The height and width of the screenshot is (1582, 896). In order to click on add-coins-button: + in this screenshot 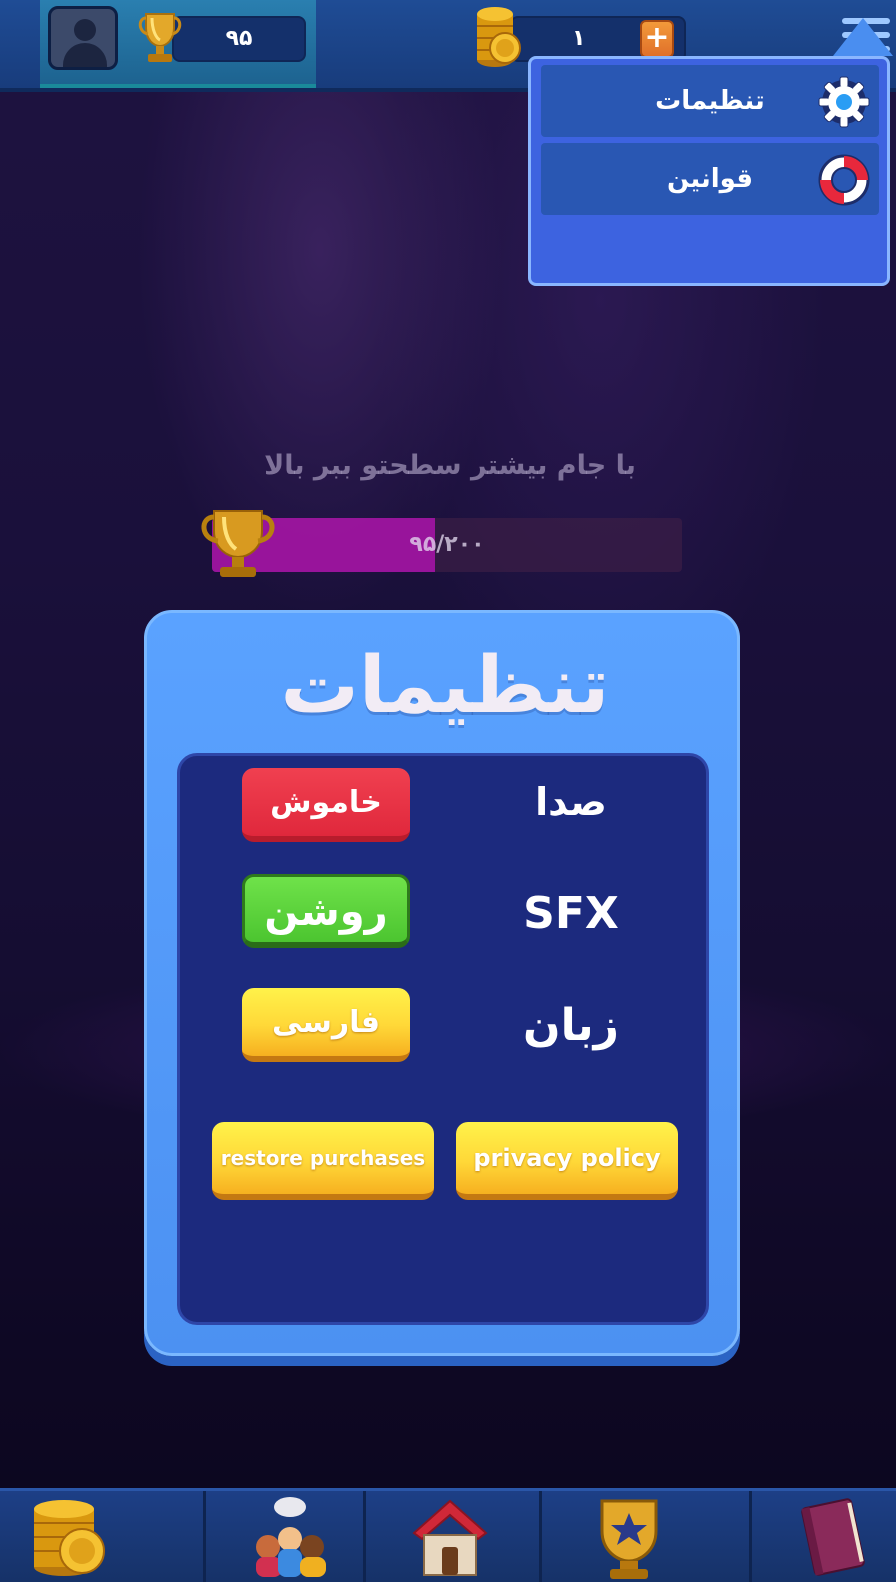, I will do `click(657, 39)`.